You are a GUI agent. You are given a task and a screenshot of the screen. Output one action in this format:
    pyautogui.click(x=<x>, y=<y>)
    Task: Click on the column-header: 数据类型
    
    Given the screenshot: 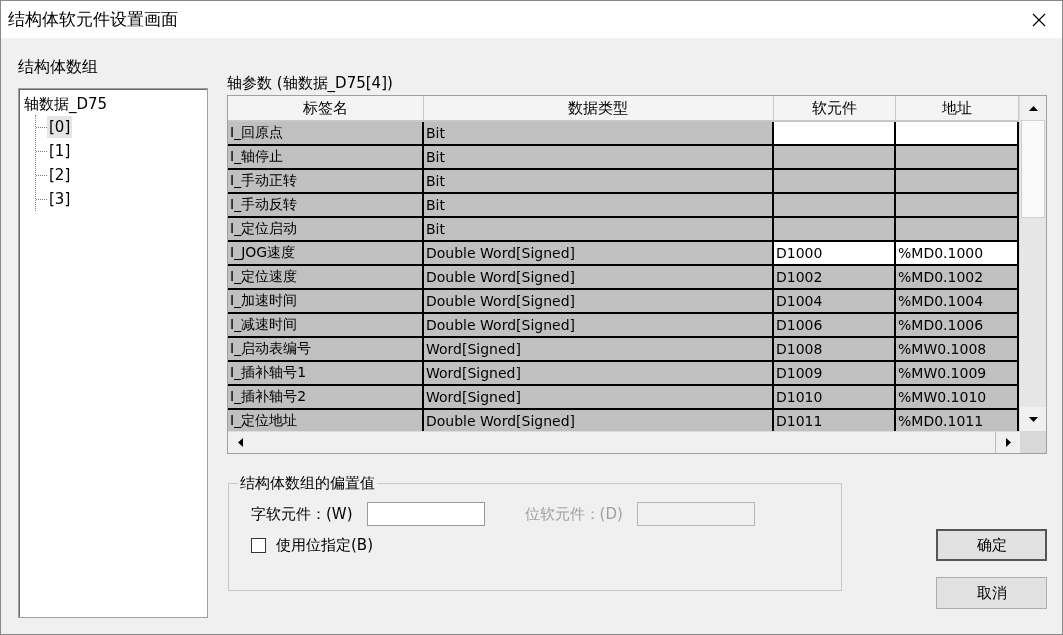 What is the action you would take?
    pyautogui.click(x=598, y=108)
    